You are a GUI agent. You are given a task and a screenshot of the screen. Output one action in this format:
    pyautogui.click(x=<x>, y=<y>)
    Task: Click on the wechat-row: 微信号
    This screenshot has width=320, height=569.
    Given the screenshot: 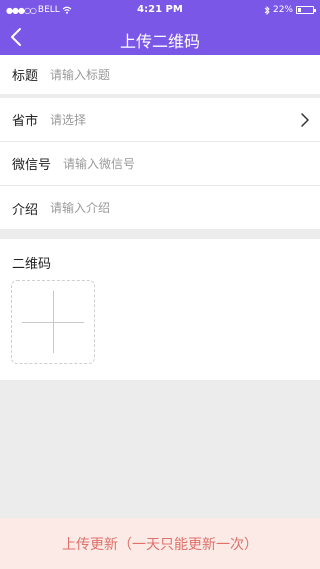 What is the action you would take?
    pyautogui.click(x=160, y=164)
    